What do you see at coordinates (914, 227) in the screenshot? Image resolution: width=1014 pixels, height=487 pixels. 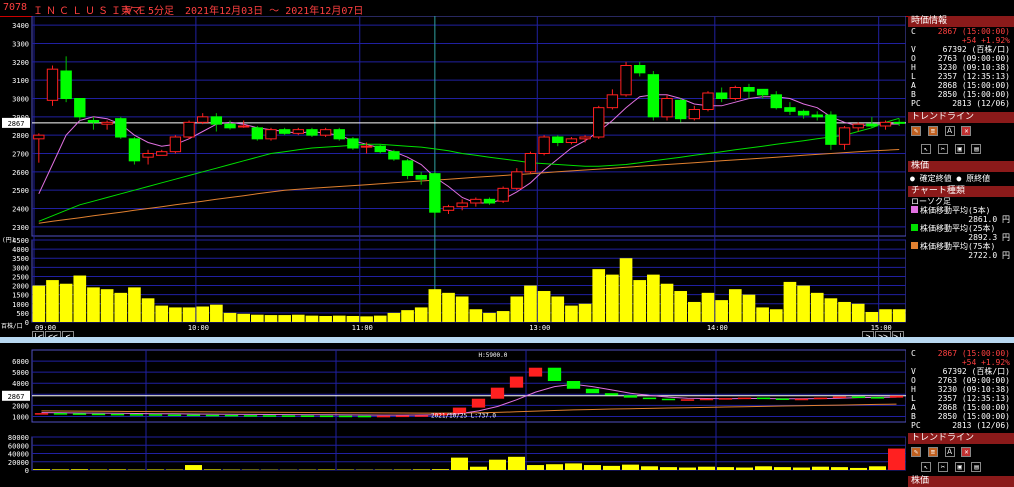 I see `ma-color-swatch` at bounding box center [914, 227].